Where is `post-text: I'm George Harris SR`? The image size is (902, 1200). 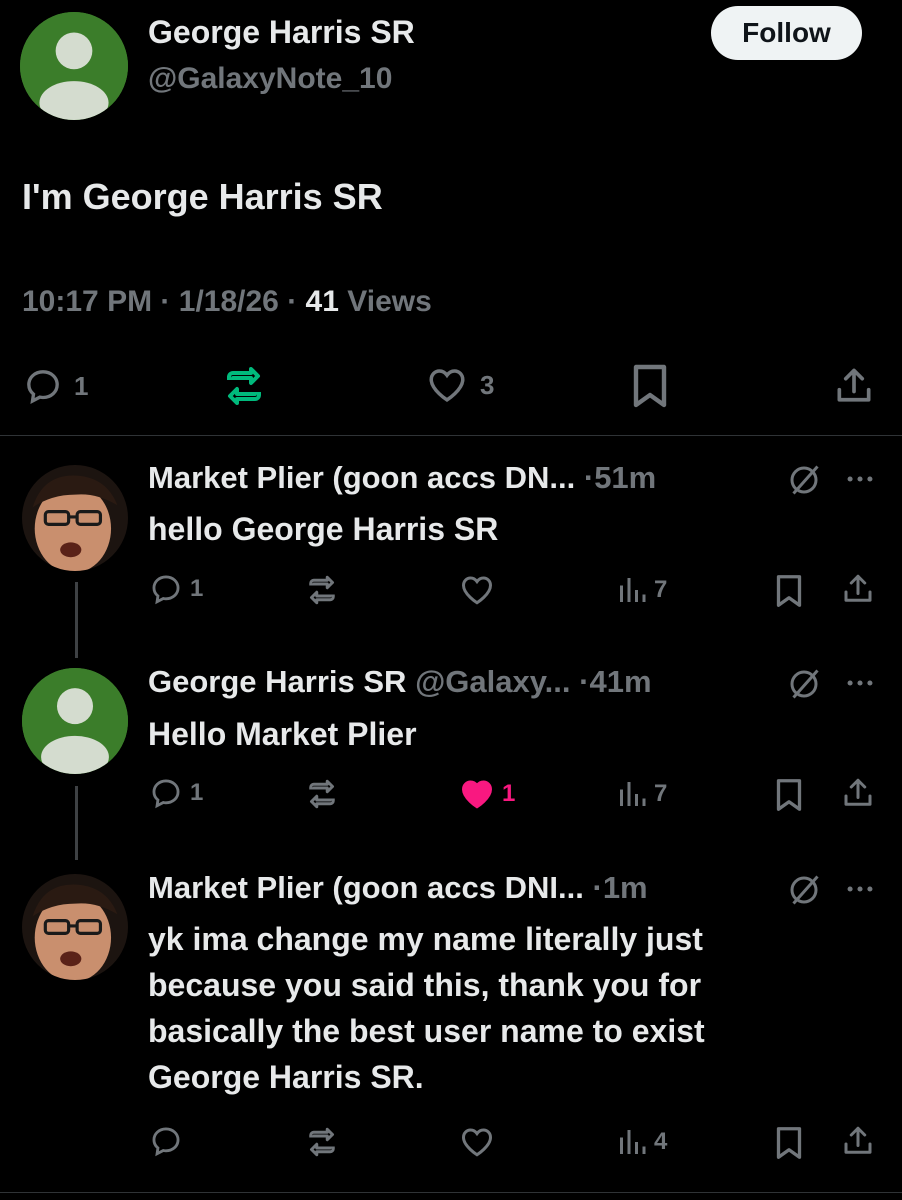 post-text: I'm George Harris SR is located at coordinates (202, 196).